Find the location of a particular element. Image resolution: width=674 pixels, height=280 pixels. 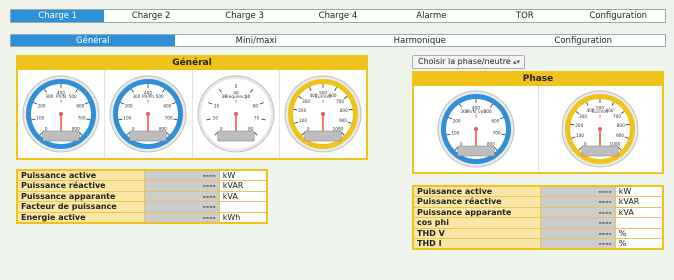

subtab-mini-maxi: Mini/maxi is located at coordinates (257, 40).